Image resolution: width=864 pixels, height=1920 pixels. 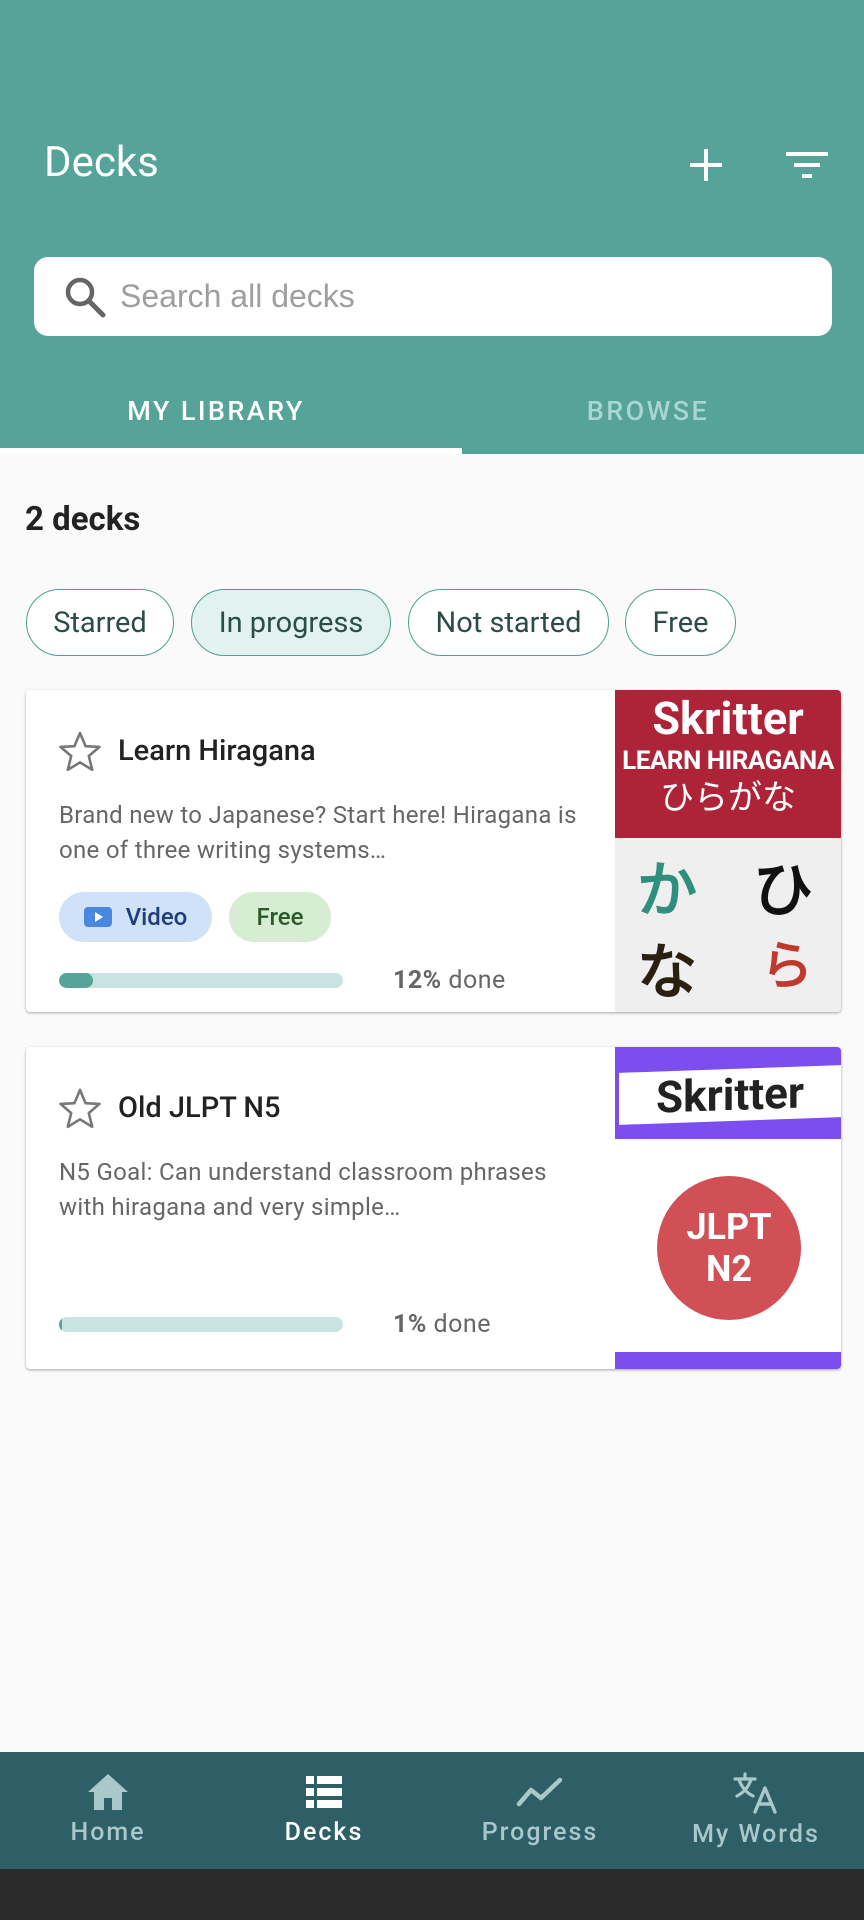 What do you see at coordinates (787, 967) in the screenshot?
I see `kana-ra: ら` at bounding box center [787, 967].